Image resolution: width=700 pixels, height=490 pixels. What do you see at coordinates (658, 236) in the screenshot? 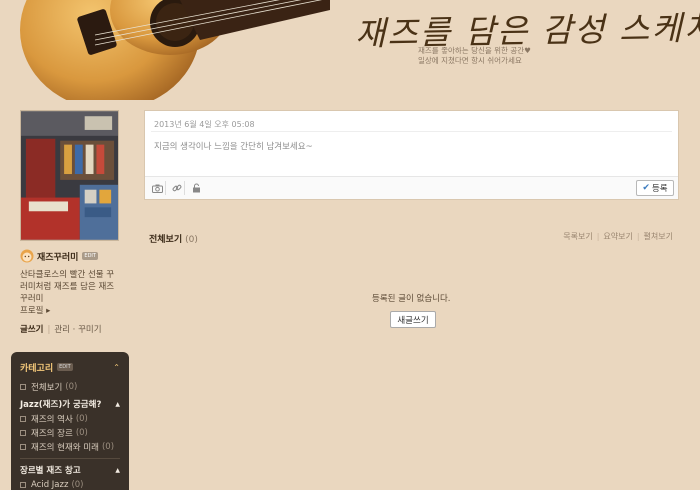
I see `view-expanded-link: 펼쳐보기` at bounding box center [658, 236].